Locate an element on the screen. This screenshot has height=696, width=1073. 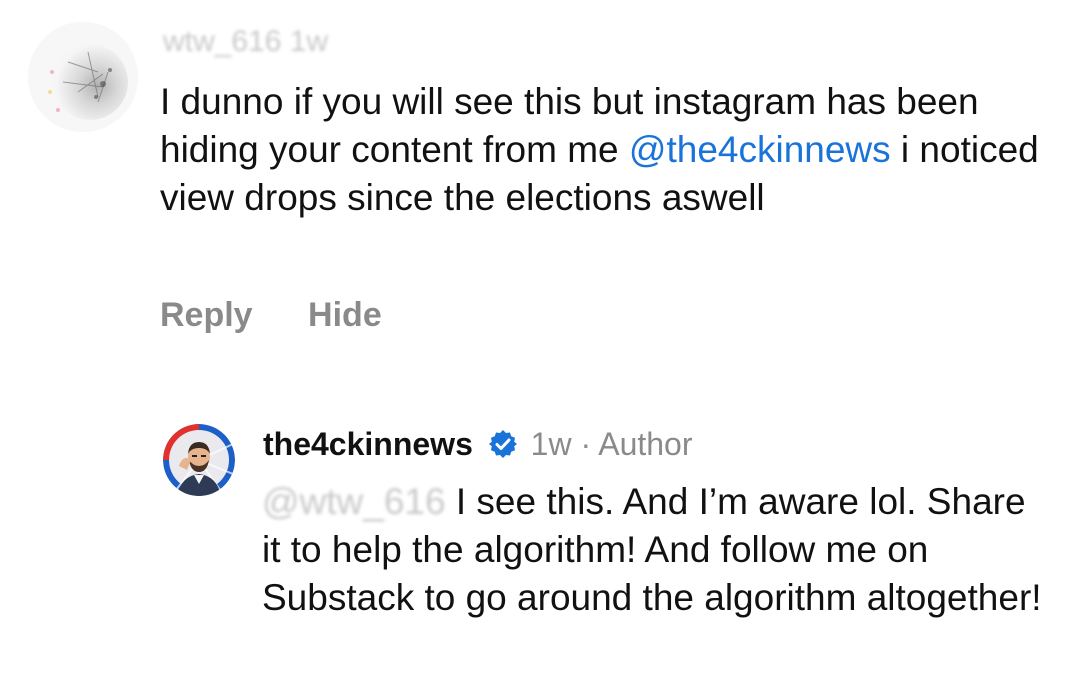
hide-button: Hide is located at coordinates (345, 315).